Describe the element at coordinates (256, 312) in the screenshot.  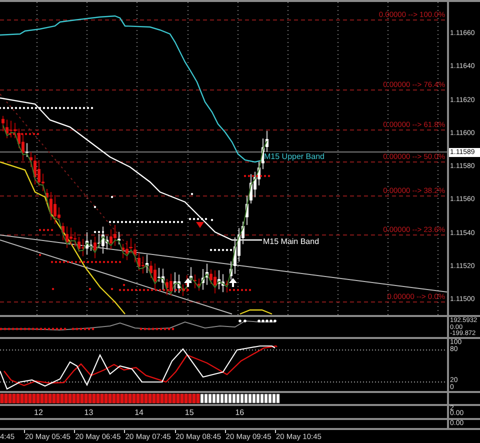
I see `lower-band-line` at that location.